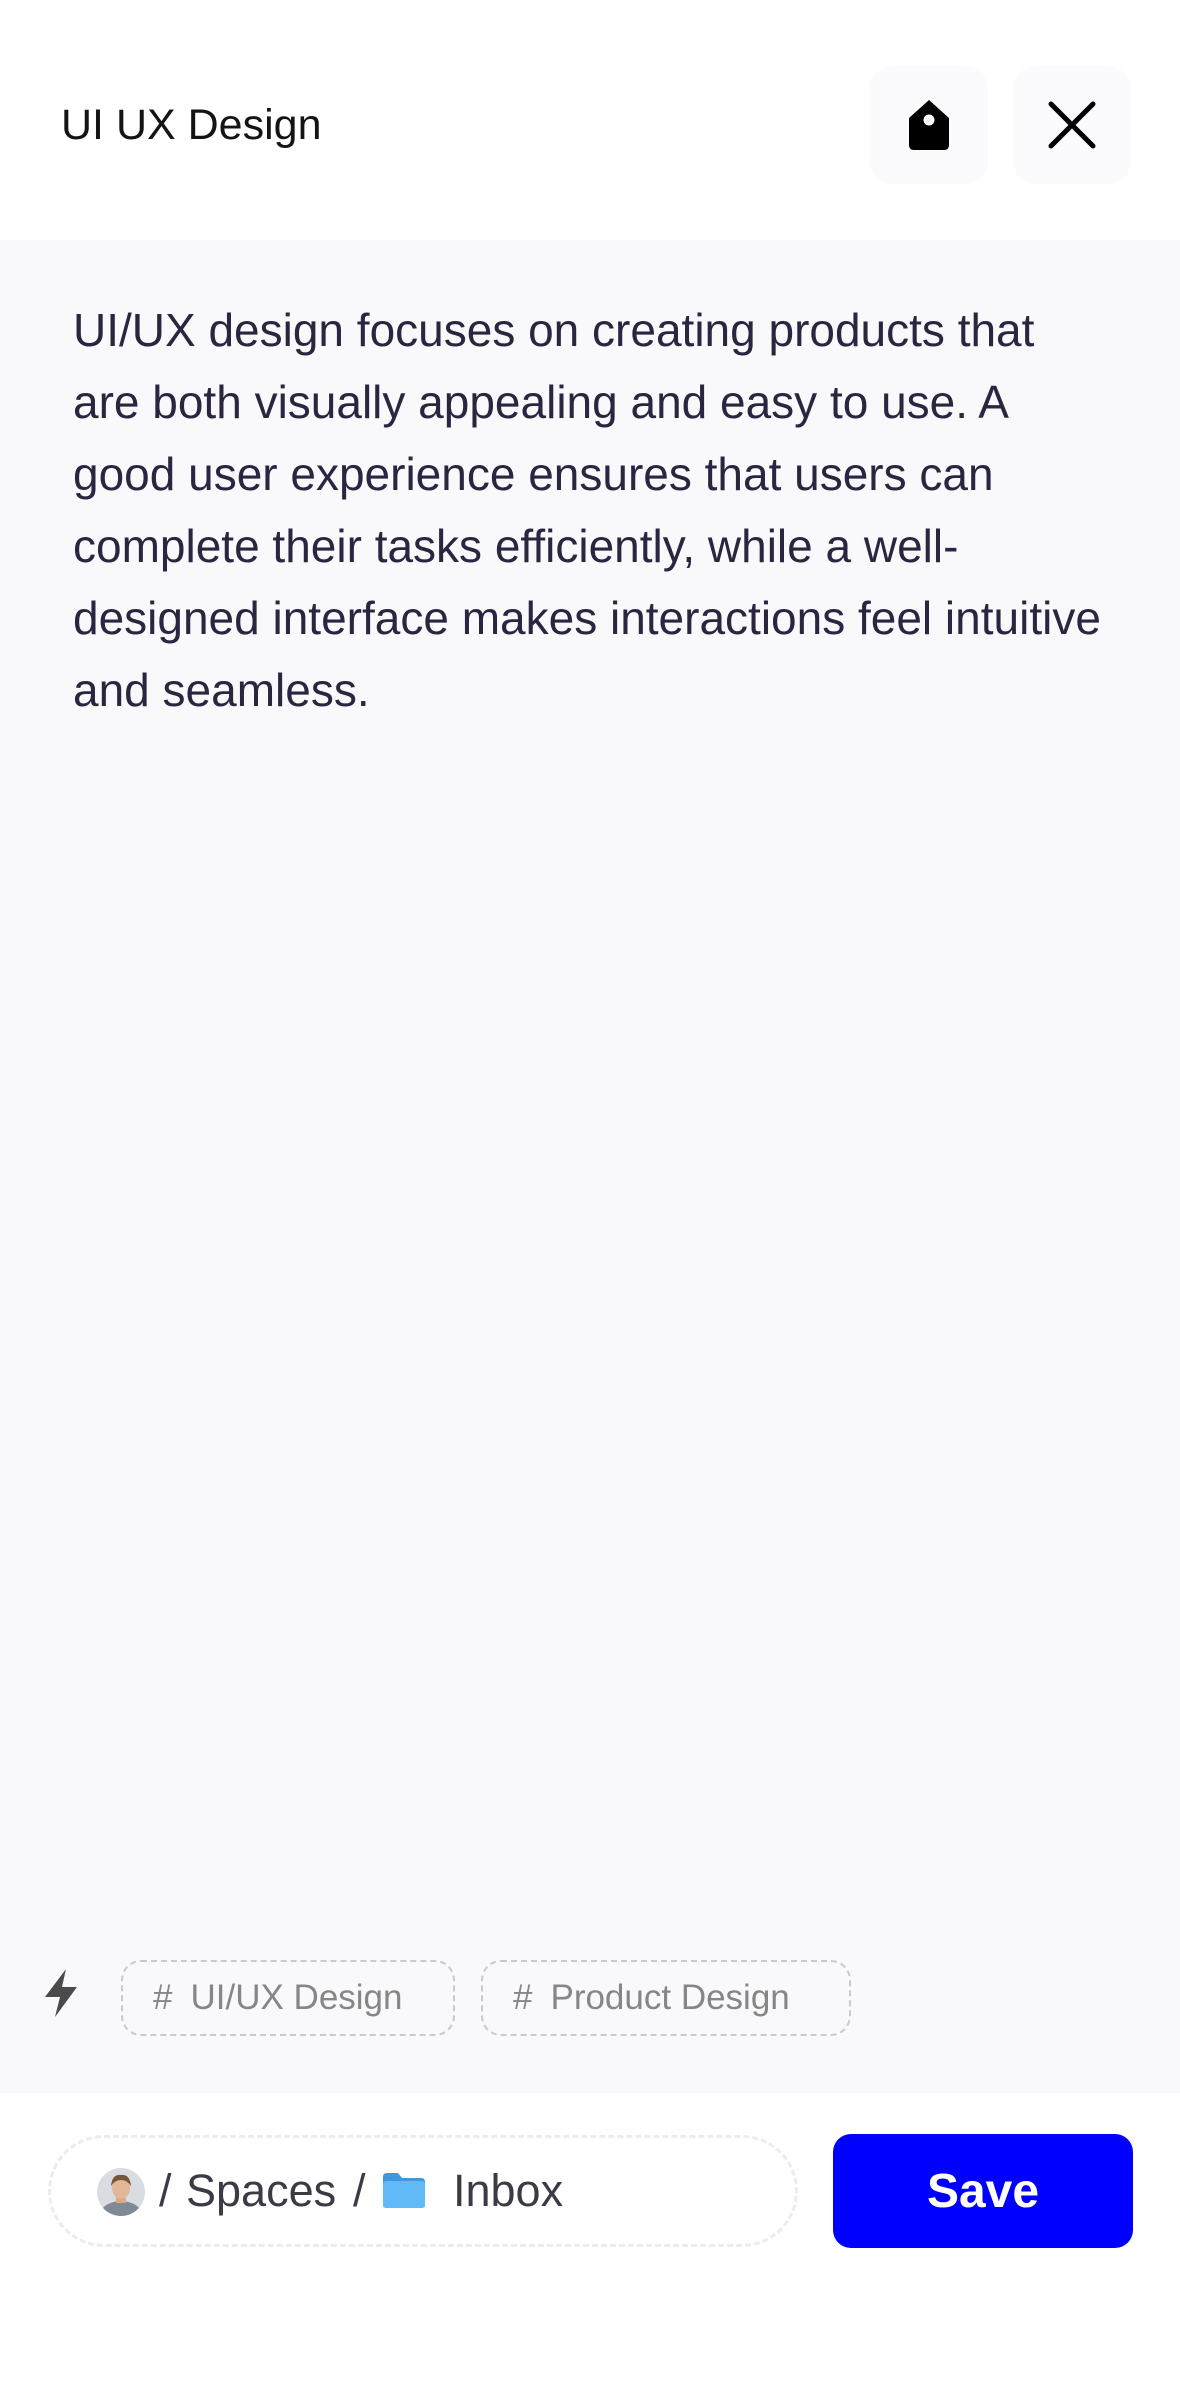 This screenshot has width=1180, height=2396. Describe the element at coordinates (508, 2190) in the screenshot. I see `breadcrumb-inbox: Inbox` at that location.